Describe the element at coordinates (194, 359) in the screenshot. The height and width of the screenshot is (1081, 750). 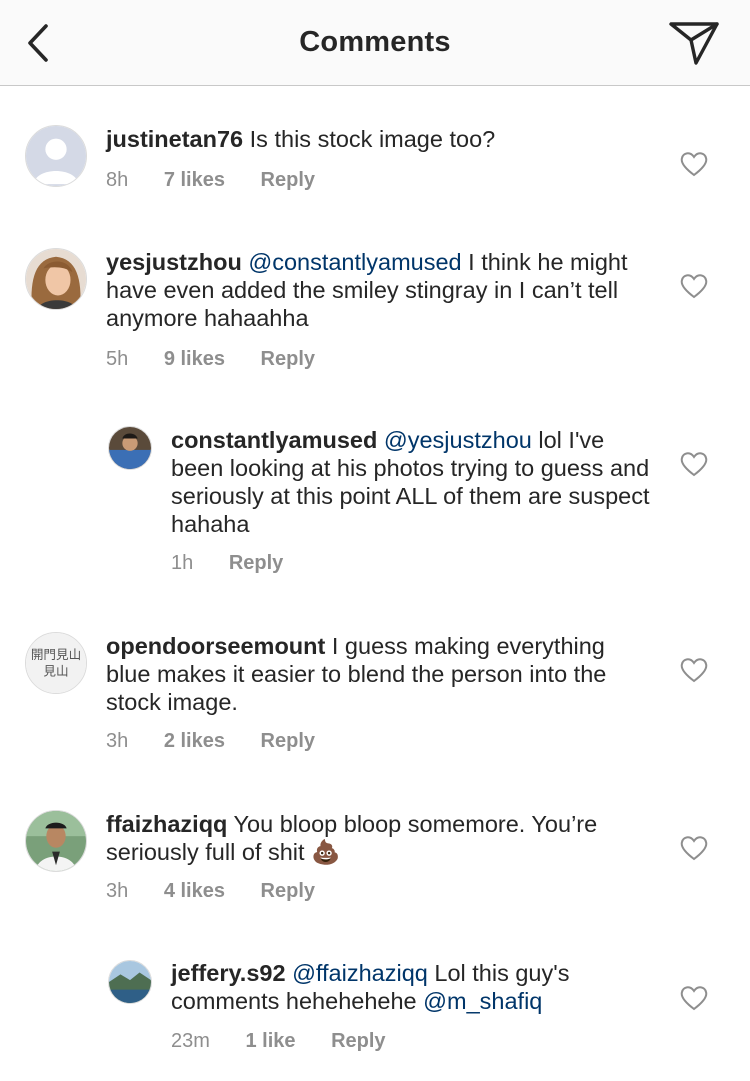
I see `comment-likes: 9 likes` at that location.